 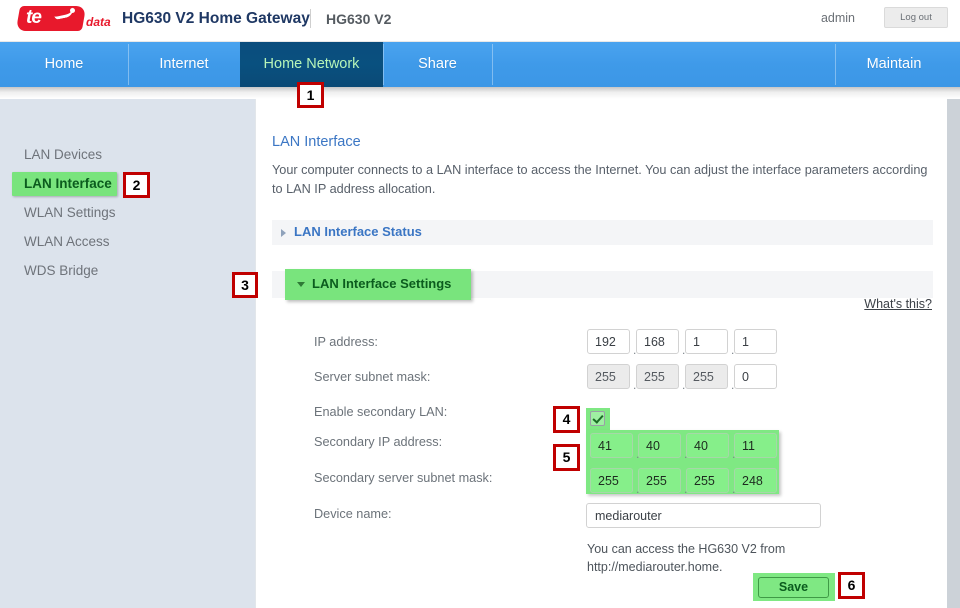 What do you see at coordinates (372, 377) in the screenshot?
I see `label-server-subnet-mask: Server subnet mask:` at bounding box center [372, 377].